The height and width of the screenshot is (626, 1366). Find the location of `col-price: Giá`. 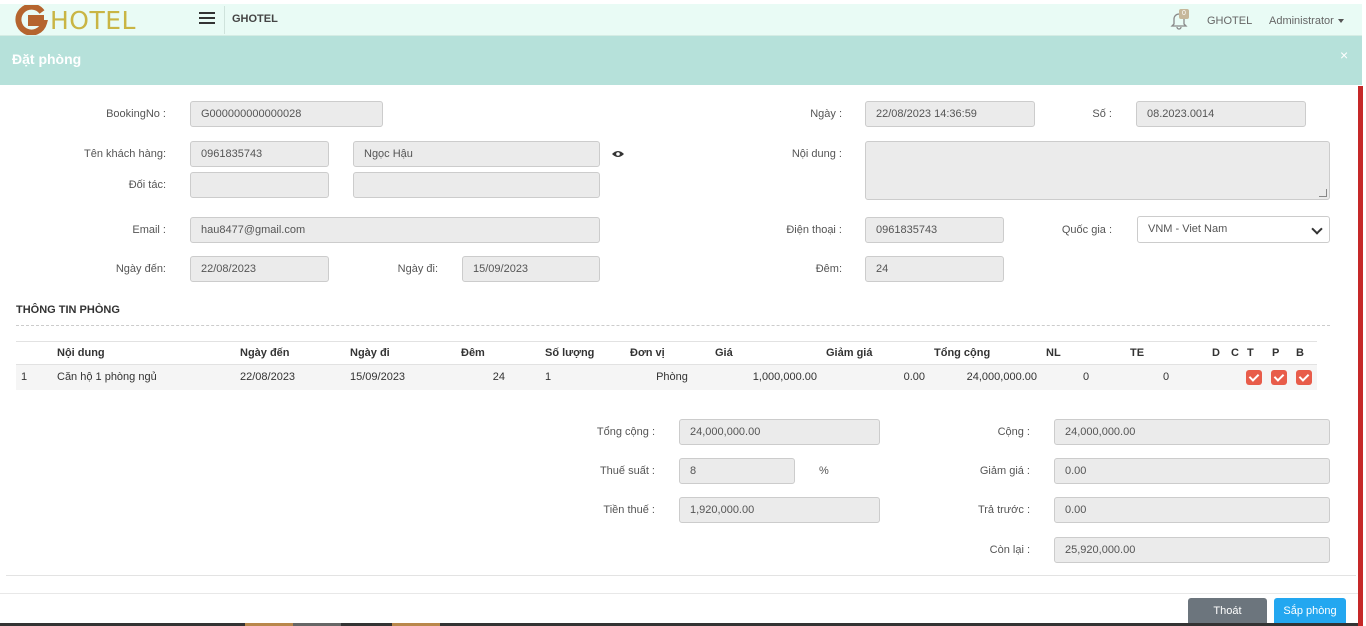

col-price: Giá is located at coordinates (724, 353).